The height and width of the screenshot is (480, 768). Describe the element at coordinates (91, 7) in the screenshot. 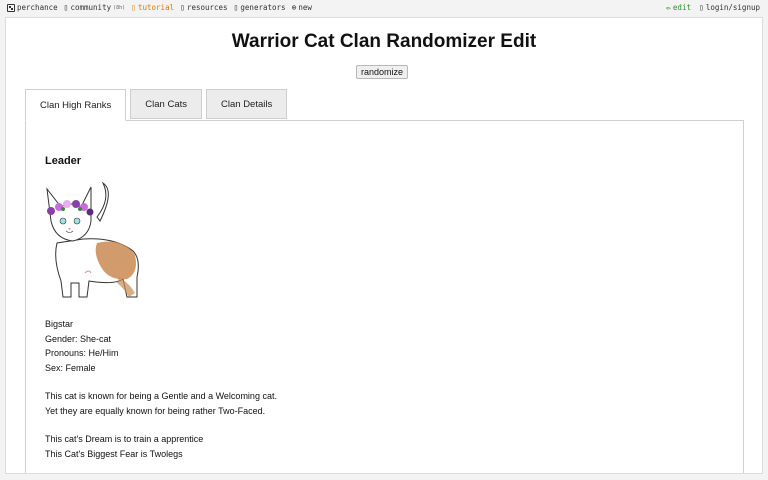

I see `nav-community-label: community` at that location.